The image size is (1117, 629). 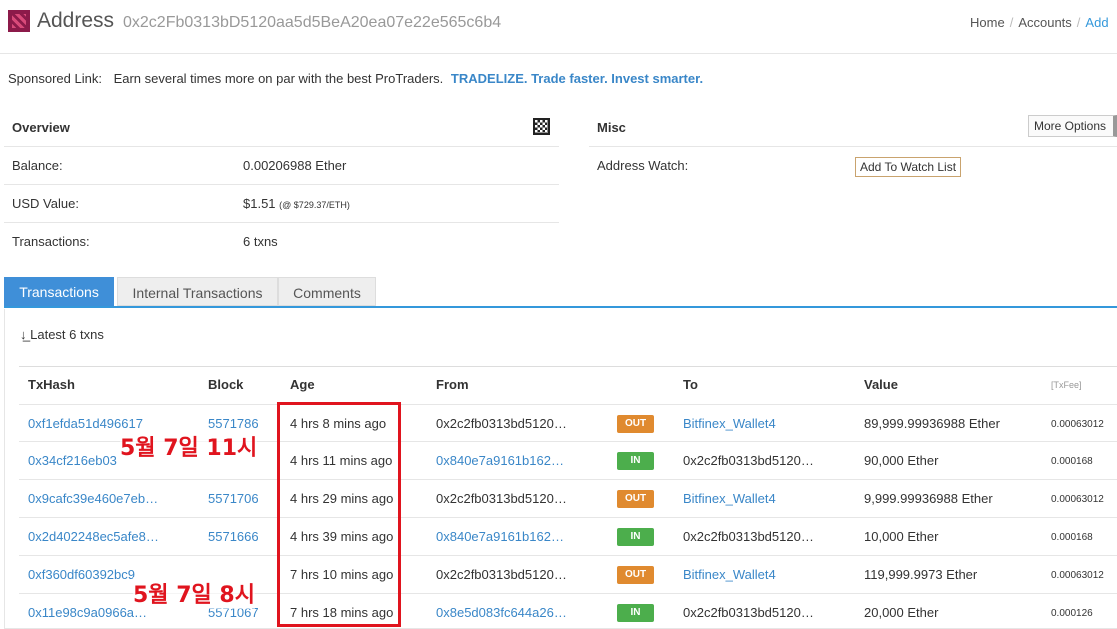 What do you see at coordinates (611, 127) in the screenshot?
I see `misc-title: Misc` at bounding box center [611, 127].